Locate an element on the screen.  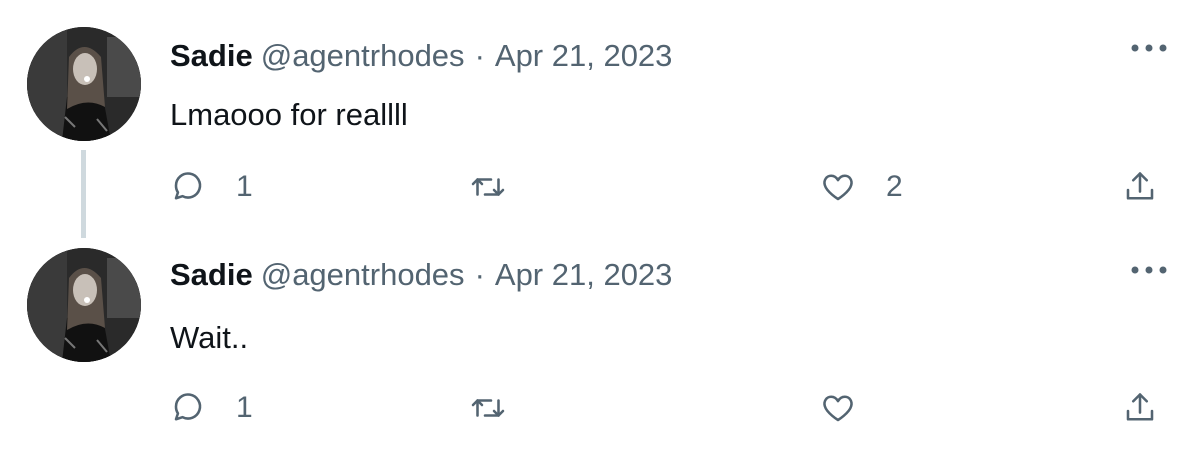
like-button is located at coordinates (853, 408).